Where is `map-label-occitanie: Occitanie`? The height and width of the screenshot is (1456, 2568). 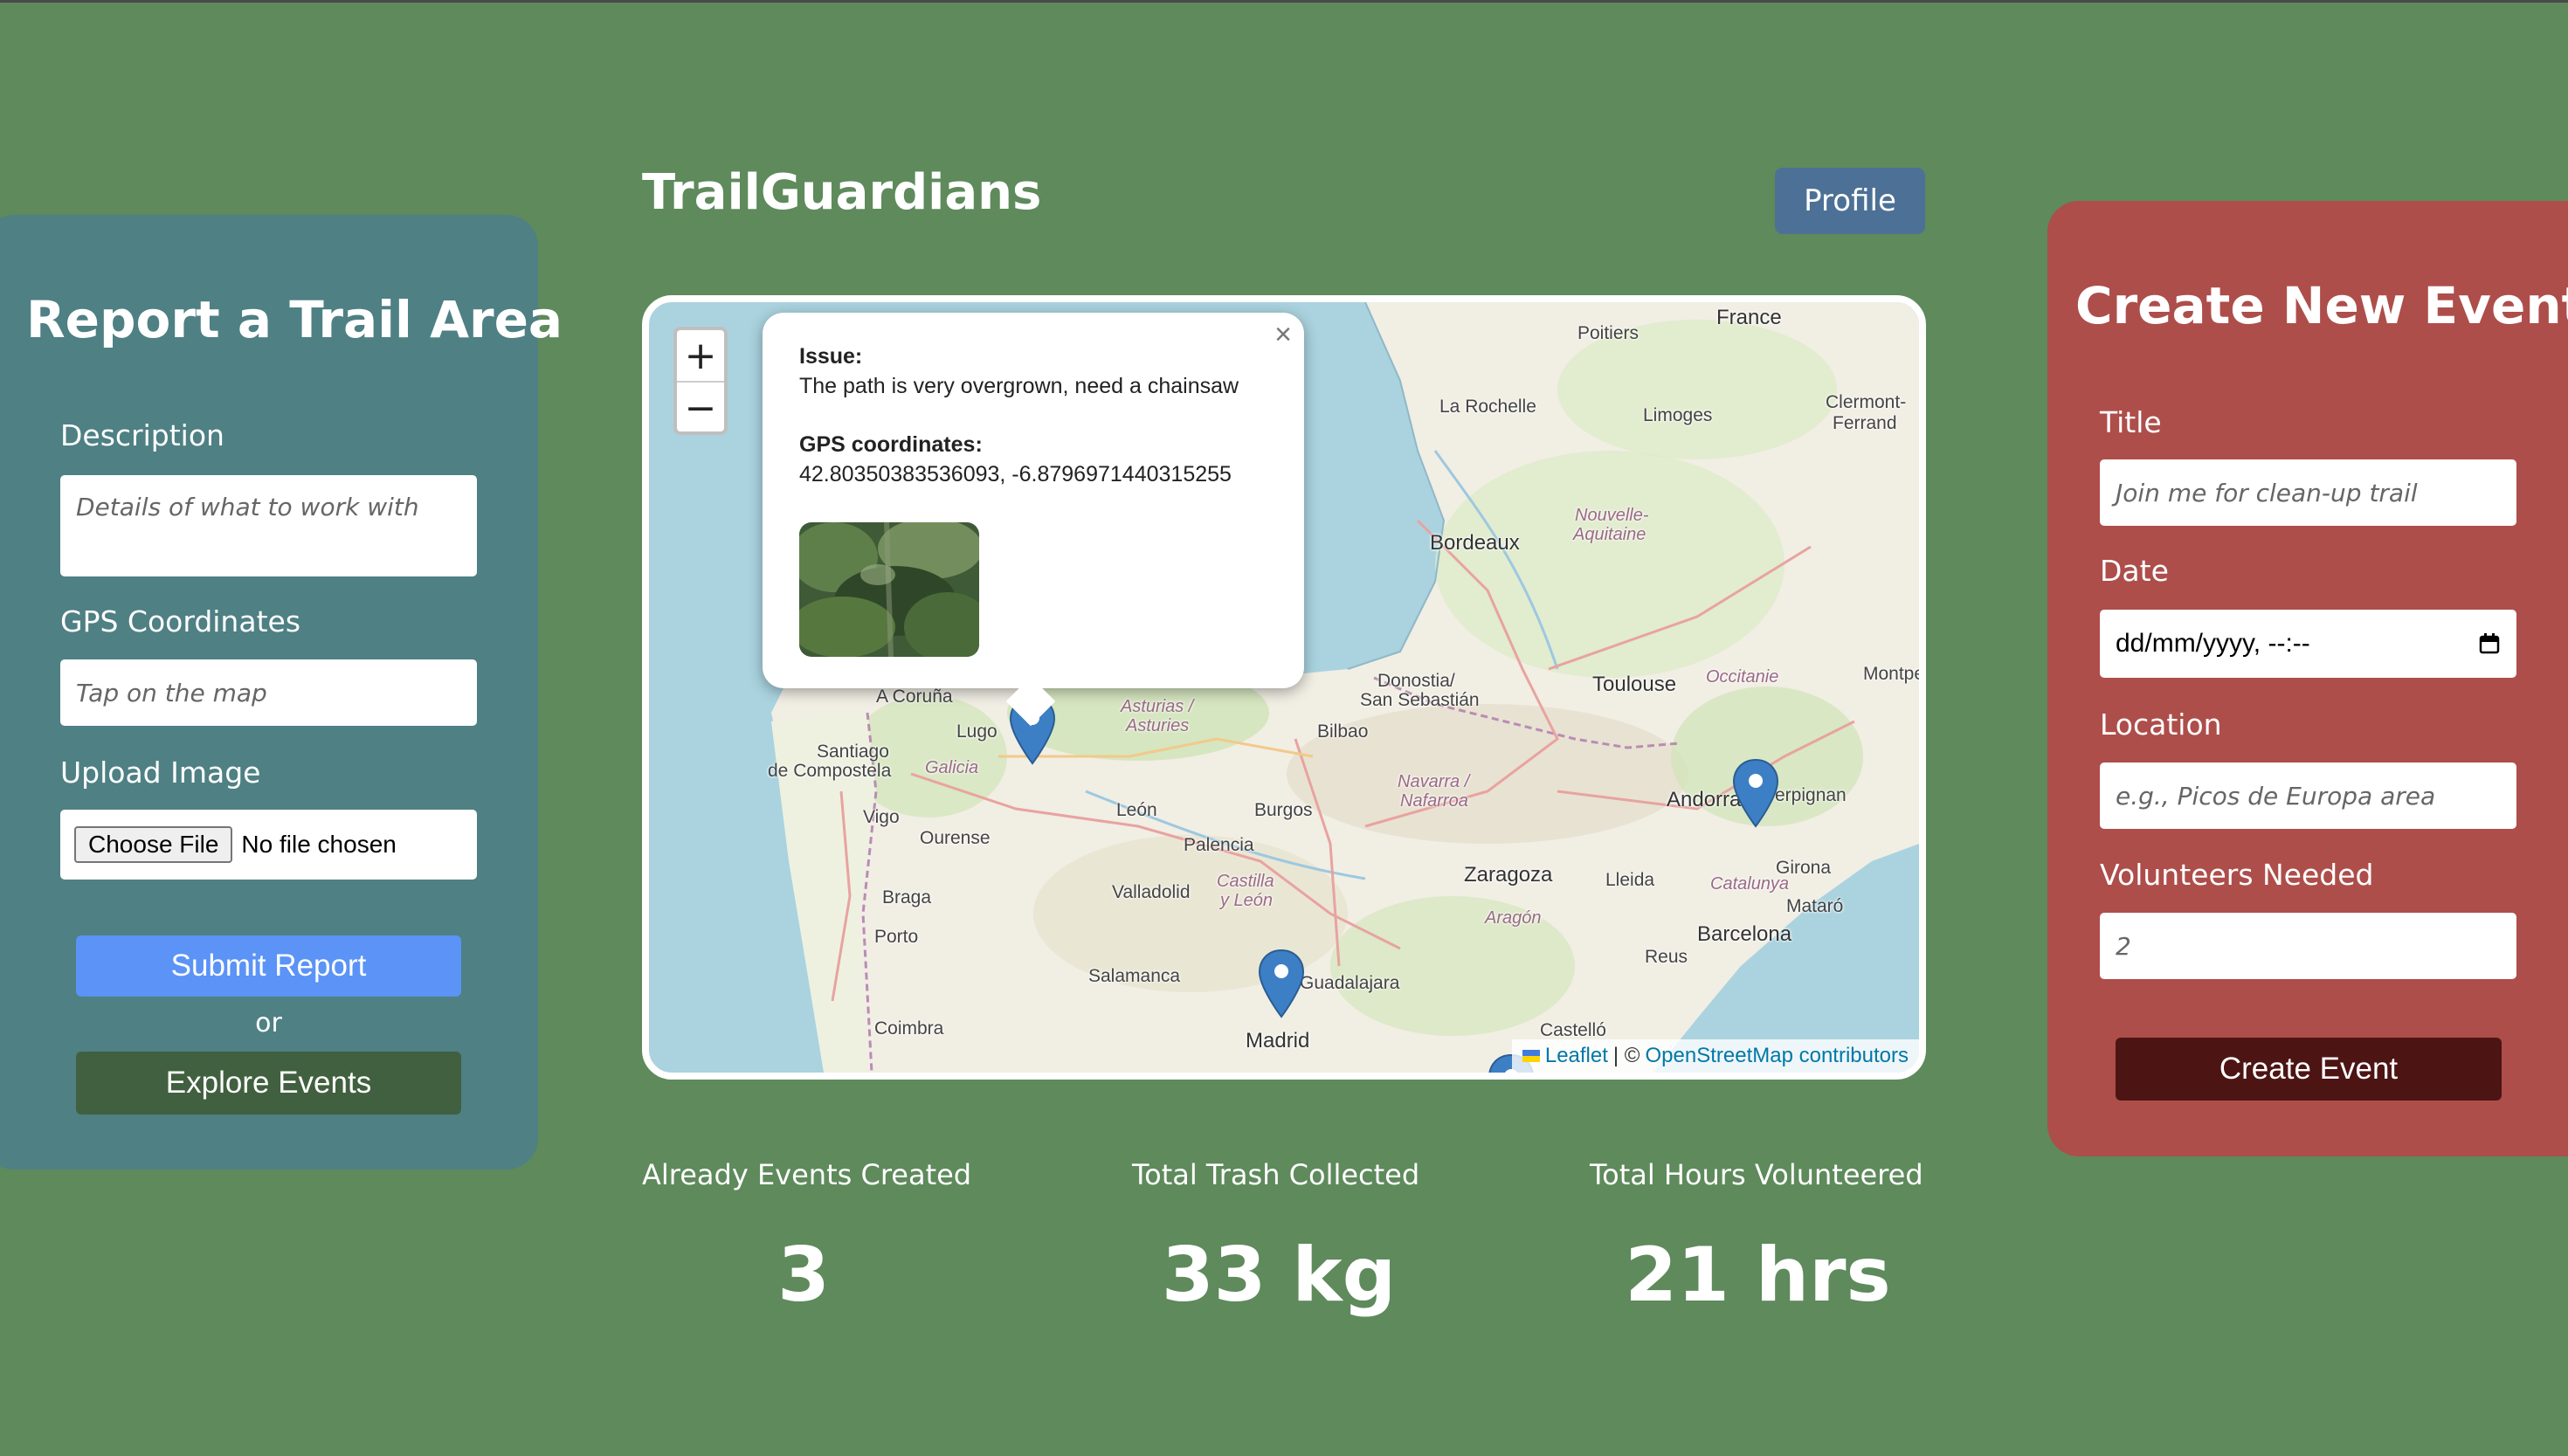 map-label-occitanie: Occitanie is located at coordinates (1742, 677).